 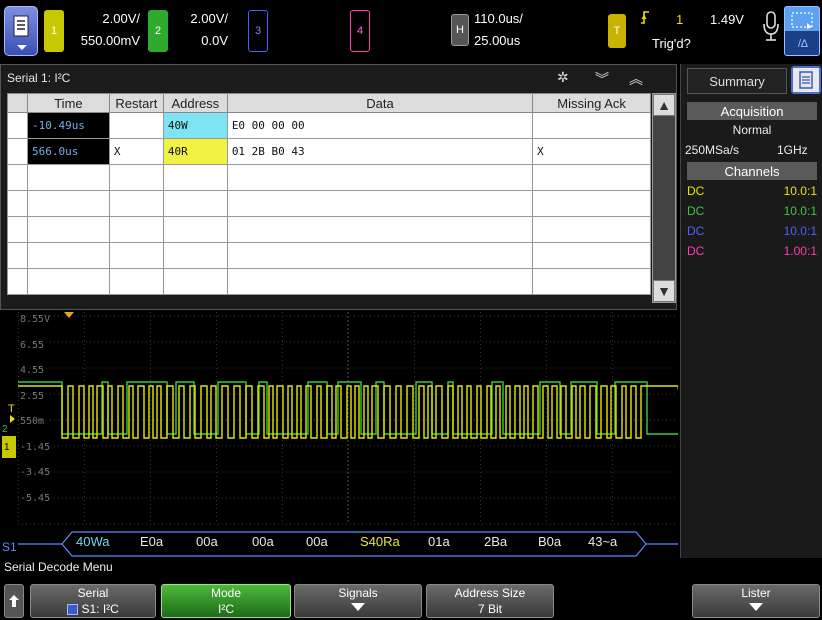 What do you see at coordinates (549, 541) in the screenshot?
I see `bus-decode-packet: B0a` at bounding box center [549, 541].